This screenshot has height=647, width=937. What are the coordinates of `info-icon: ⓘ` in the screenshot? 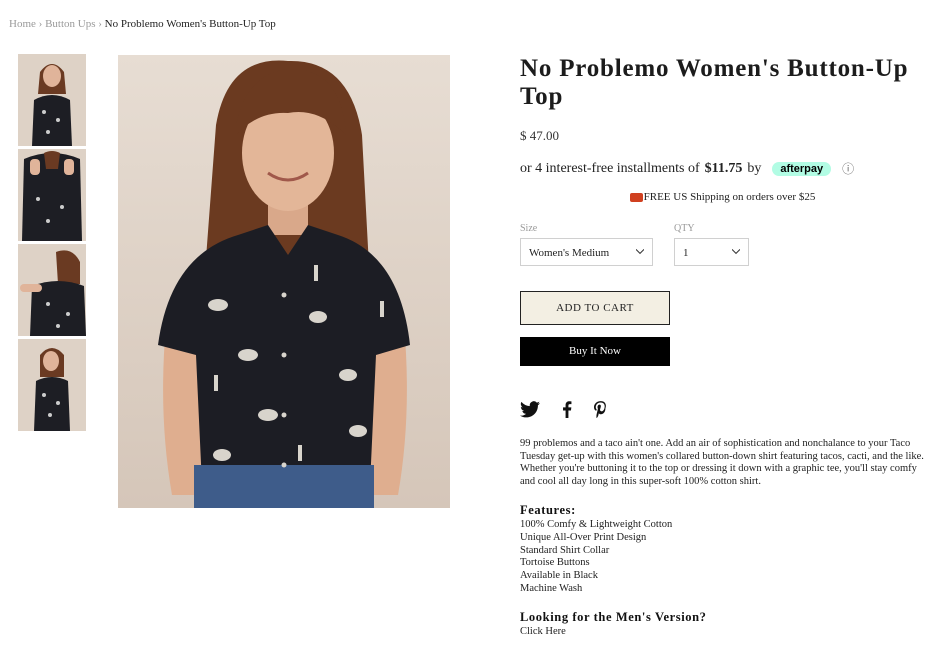 It's located at (848, 169).